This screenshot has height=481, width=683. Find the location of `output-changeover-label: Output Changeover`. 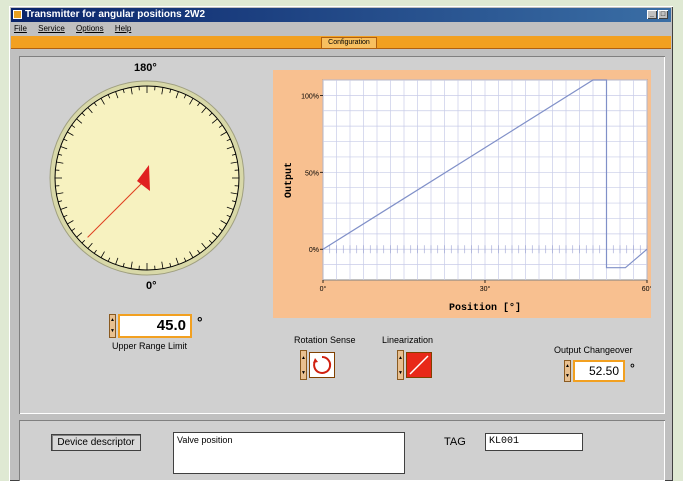

output-changeover-label: Output Changeover is located at coordinates (593, 350).